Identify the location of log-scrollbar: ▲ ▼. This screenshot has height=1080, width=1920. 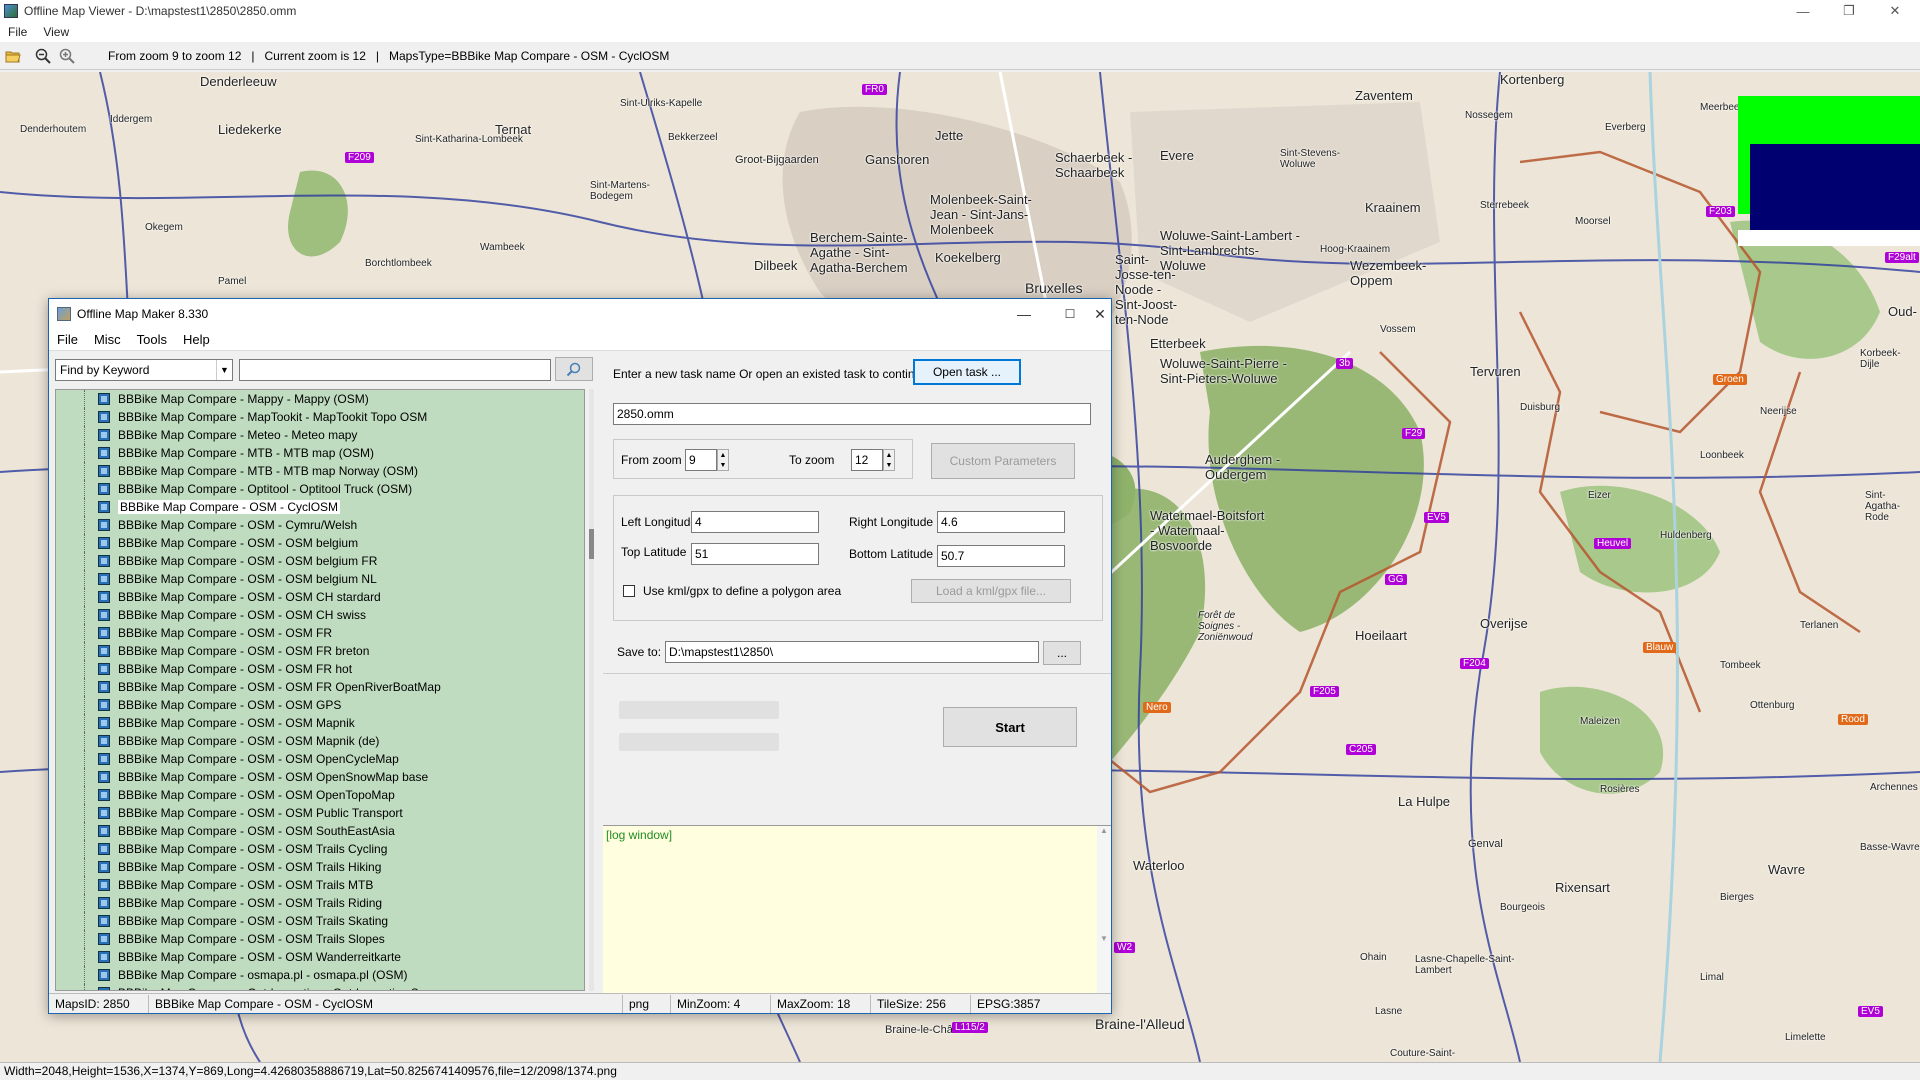
(1104, 910).